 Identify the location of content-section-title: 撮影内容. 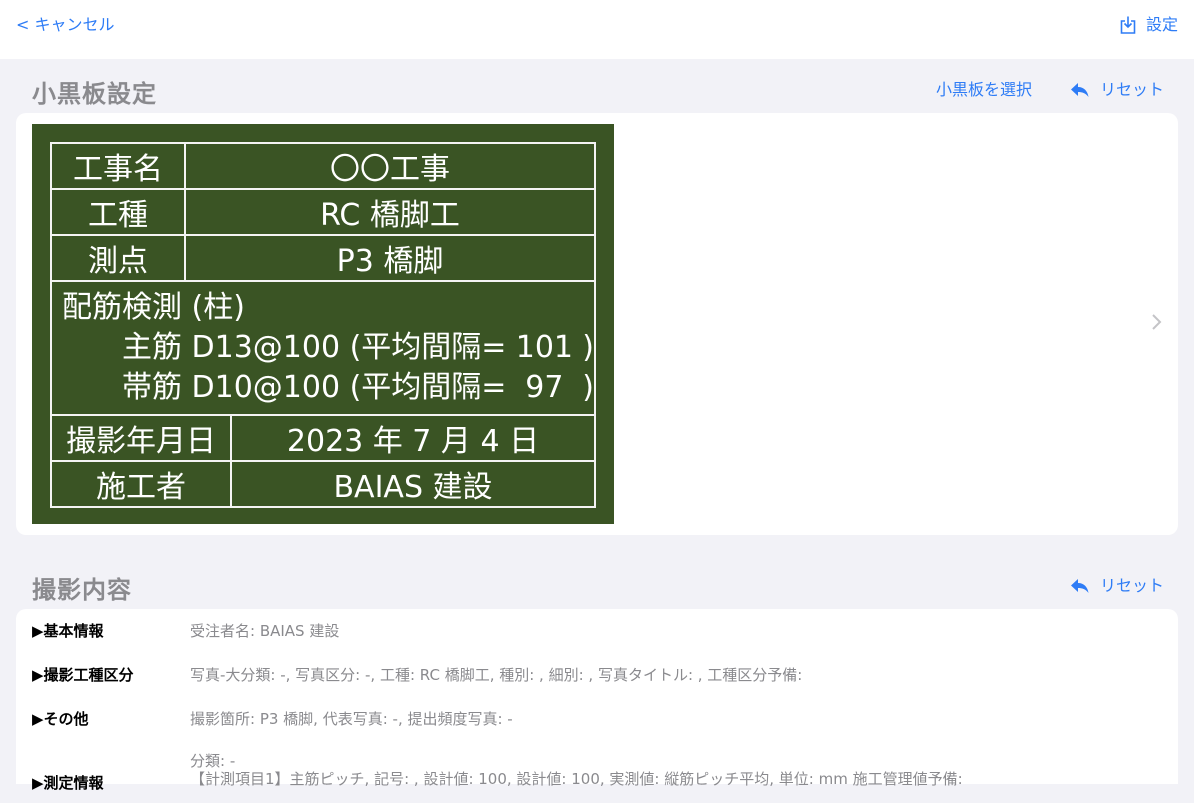
(82, 590).